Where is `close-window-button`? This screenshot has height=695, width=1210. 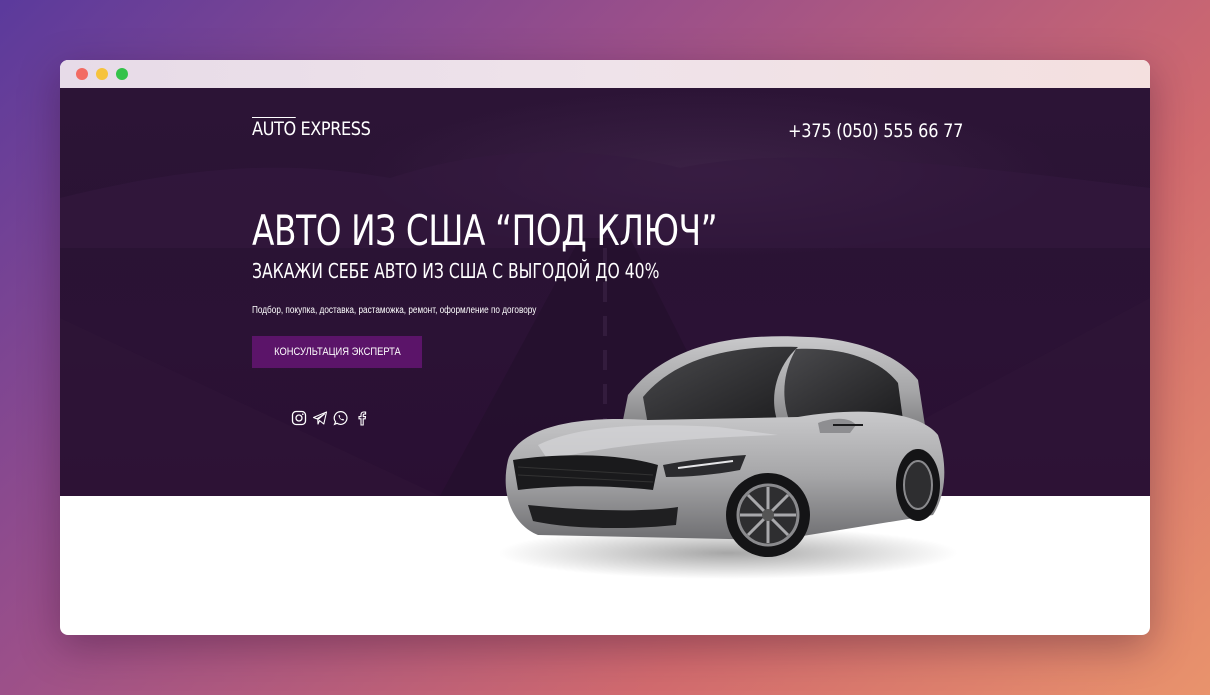
close-window-button is located at coordinates (82, 74).